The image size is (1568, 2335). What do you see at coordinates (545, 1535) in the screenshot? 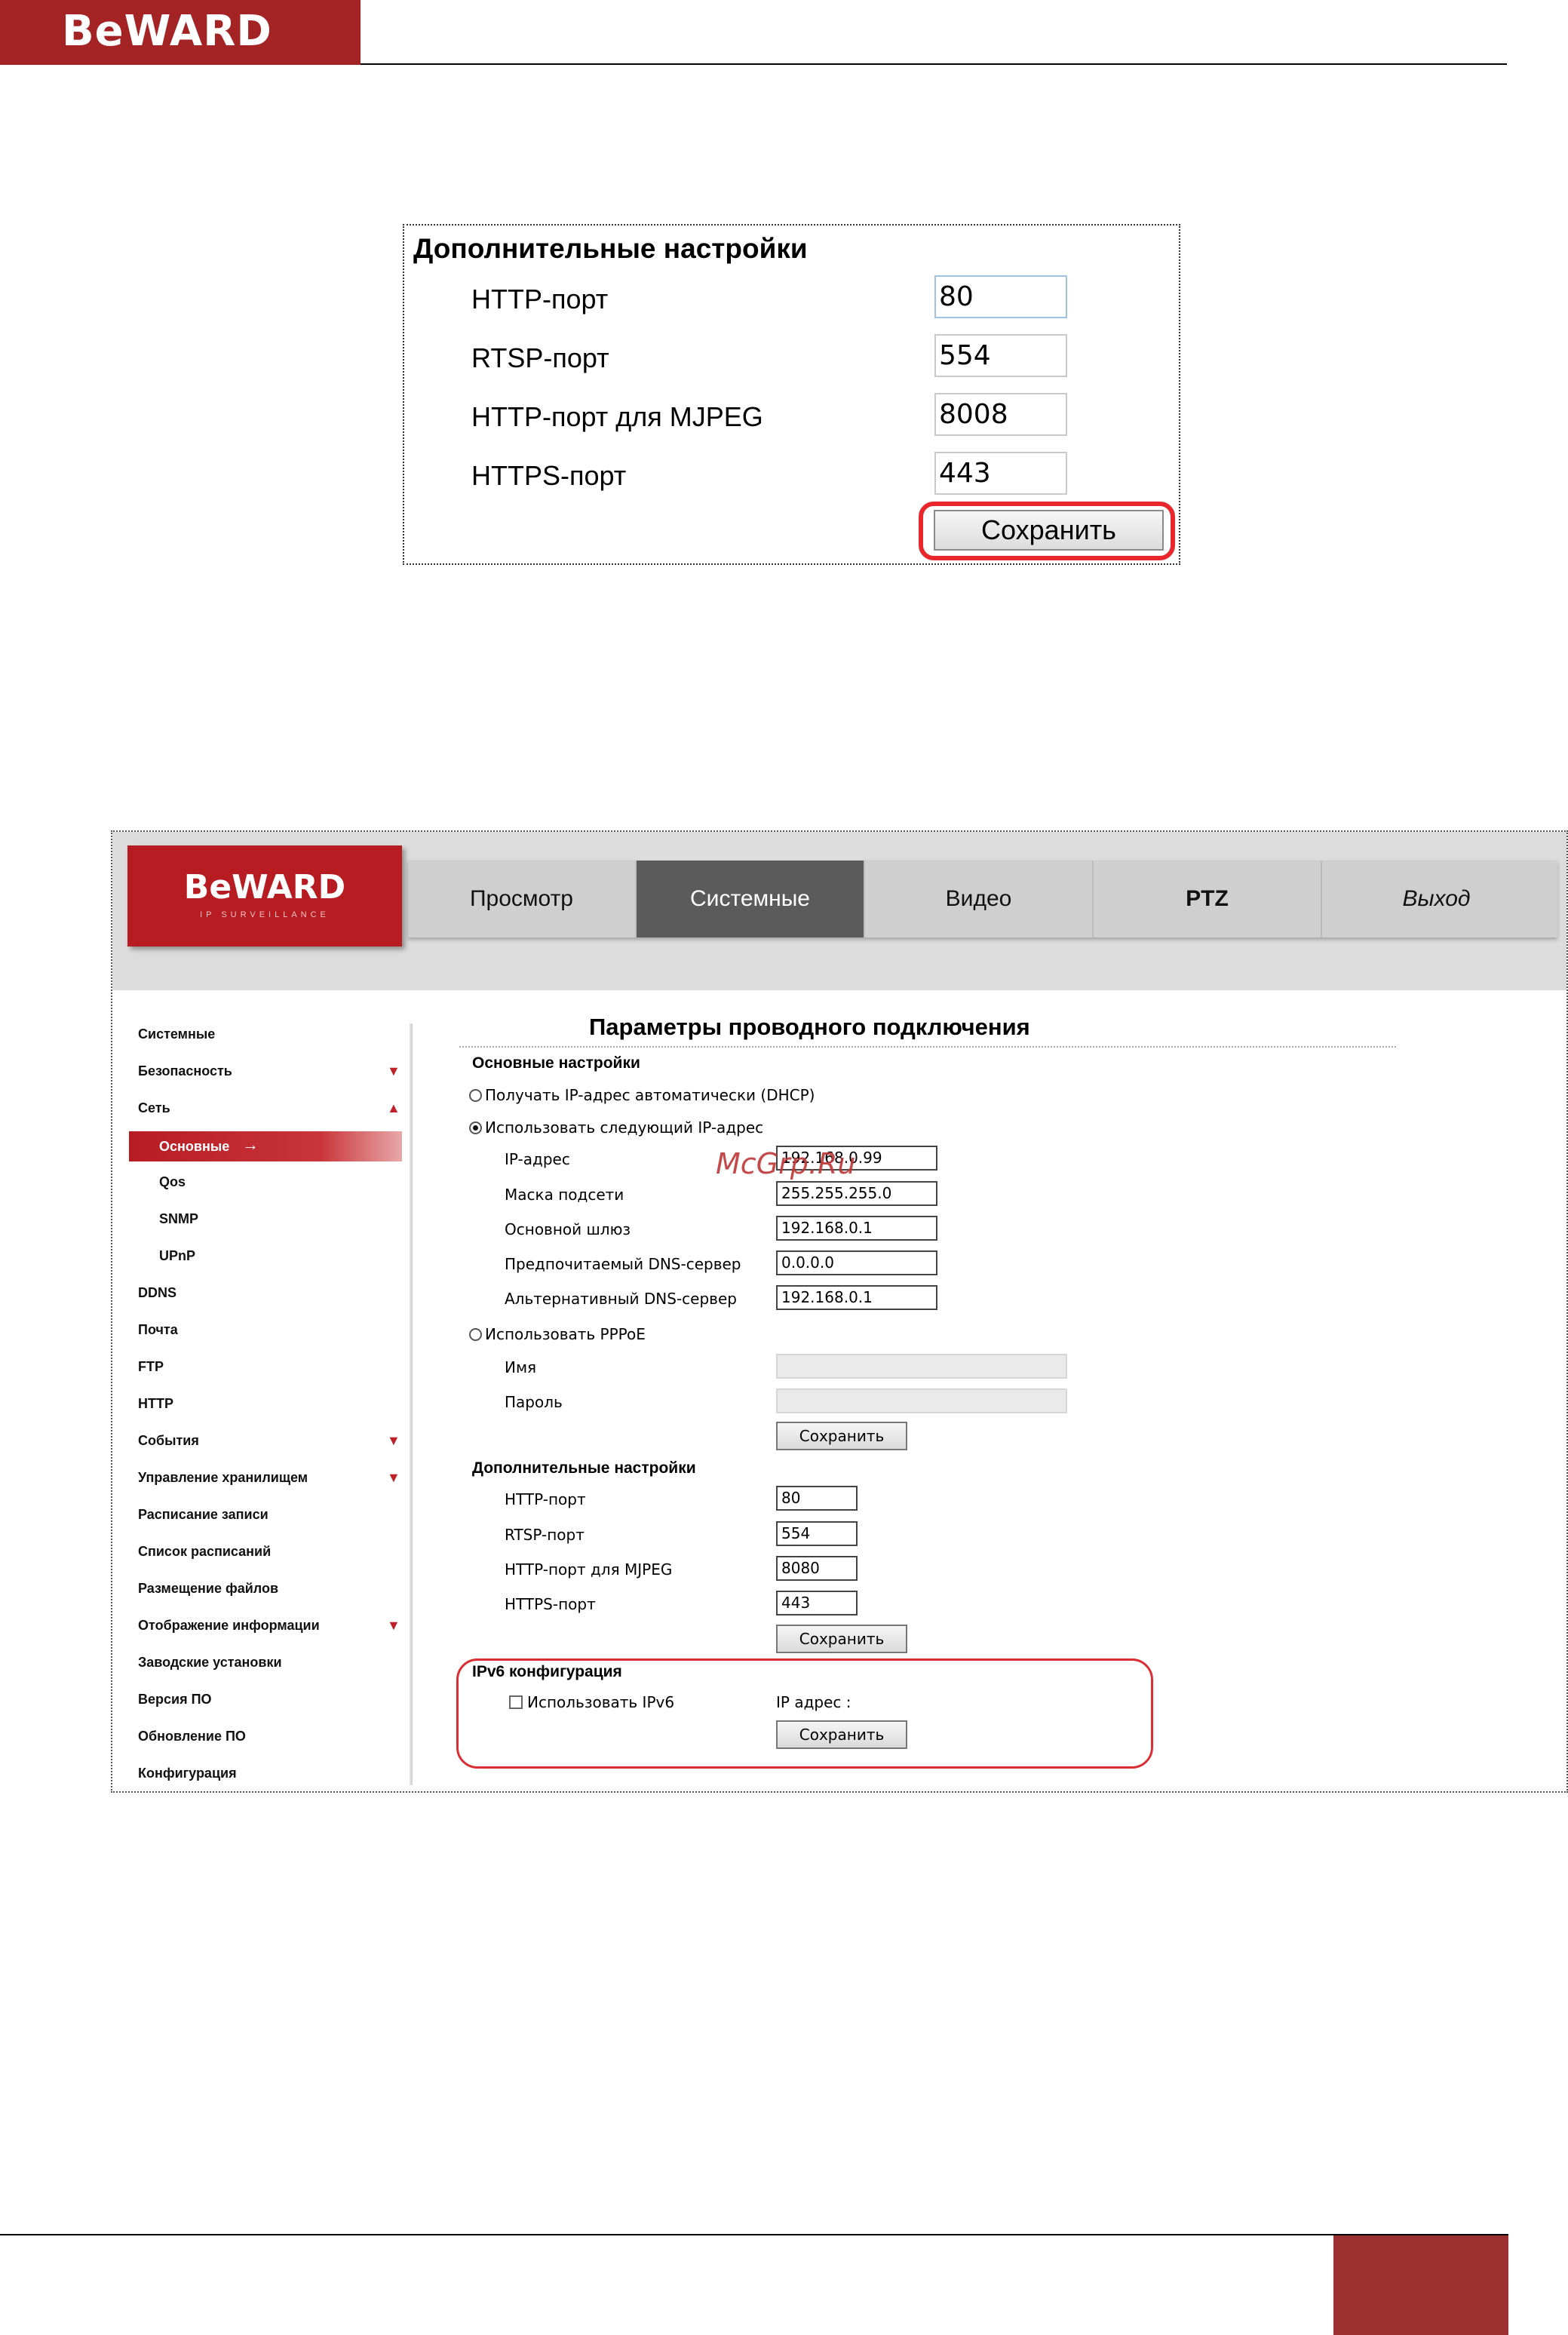
I see `rtsp-port-label: RTSP-порт` at bounding box center [545, 1535].